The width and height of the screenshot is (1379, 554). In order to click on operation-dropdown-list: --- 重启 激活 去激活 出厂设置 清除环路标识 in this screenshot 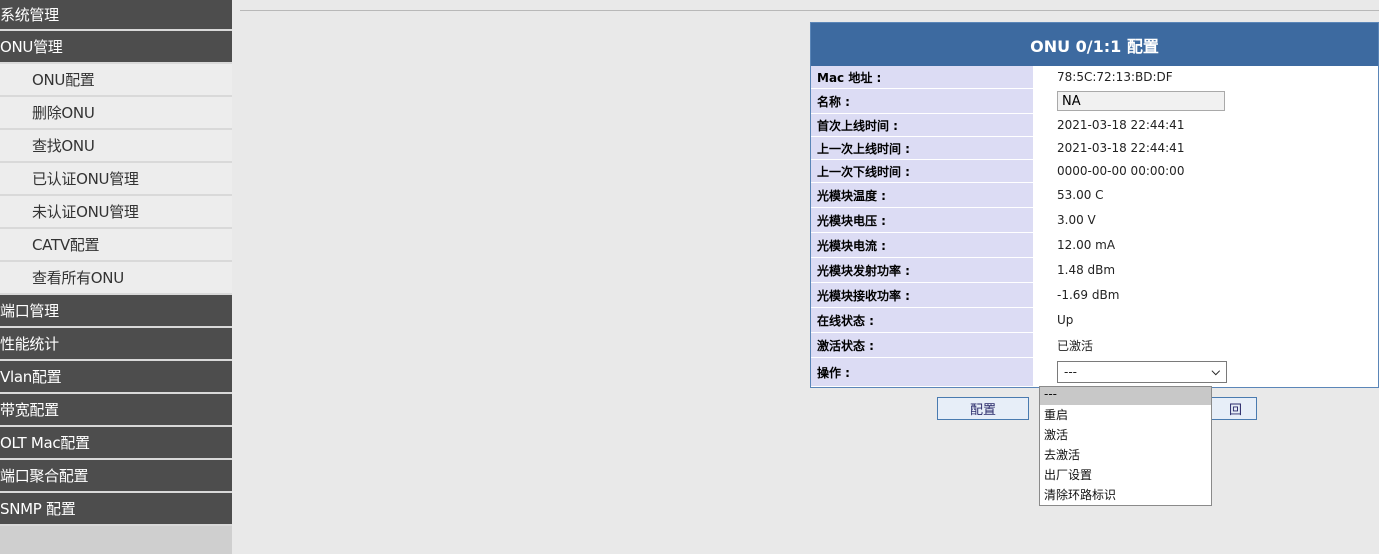, I will do `click(1125, 446)`.